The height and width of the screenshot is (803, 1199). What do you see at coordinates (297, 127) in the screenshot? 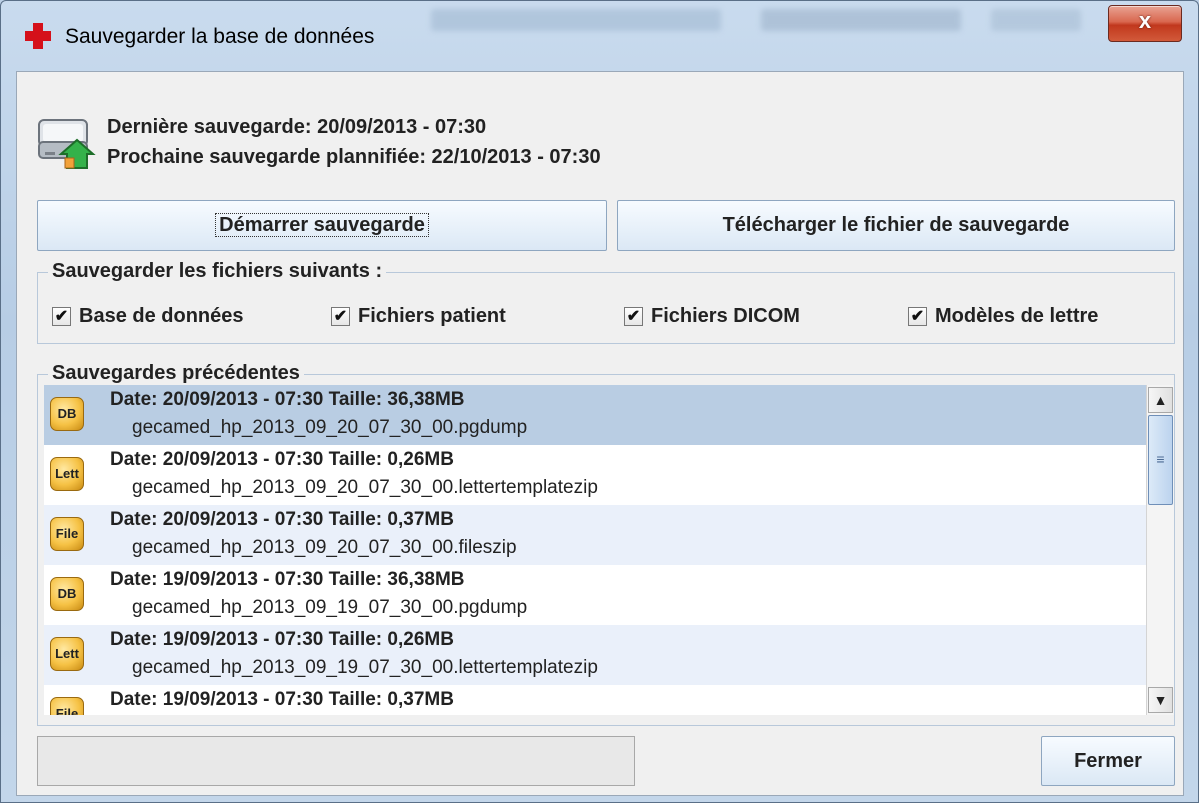
I see `last-backup-text: Dernière sauvegarde: 20/09/2013 - 07:30` at bounding box center [297, 127].